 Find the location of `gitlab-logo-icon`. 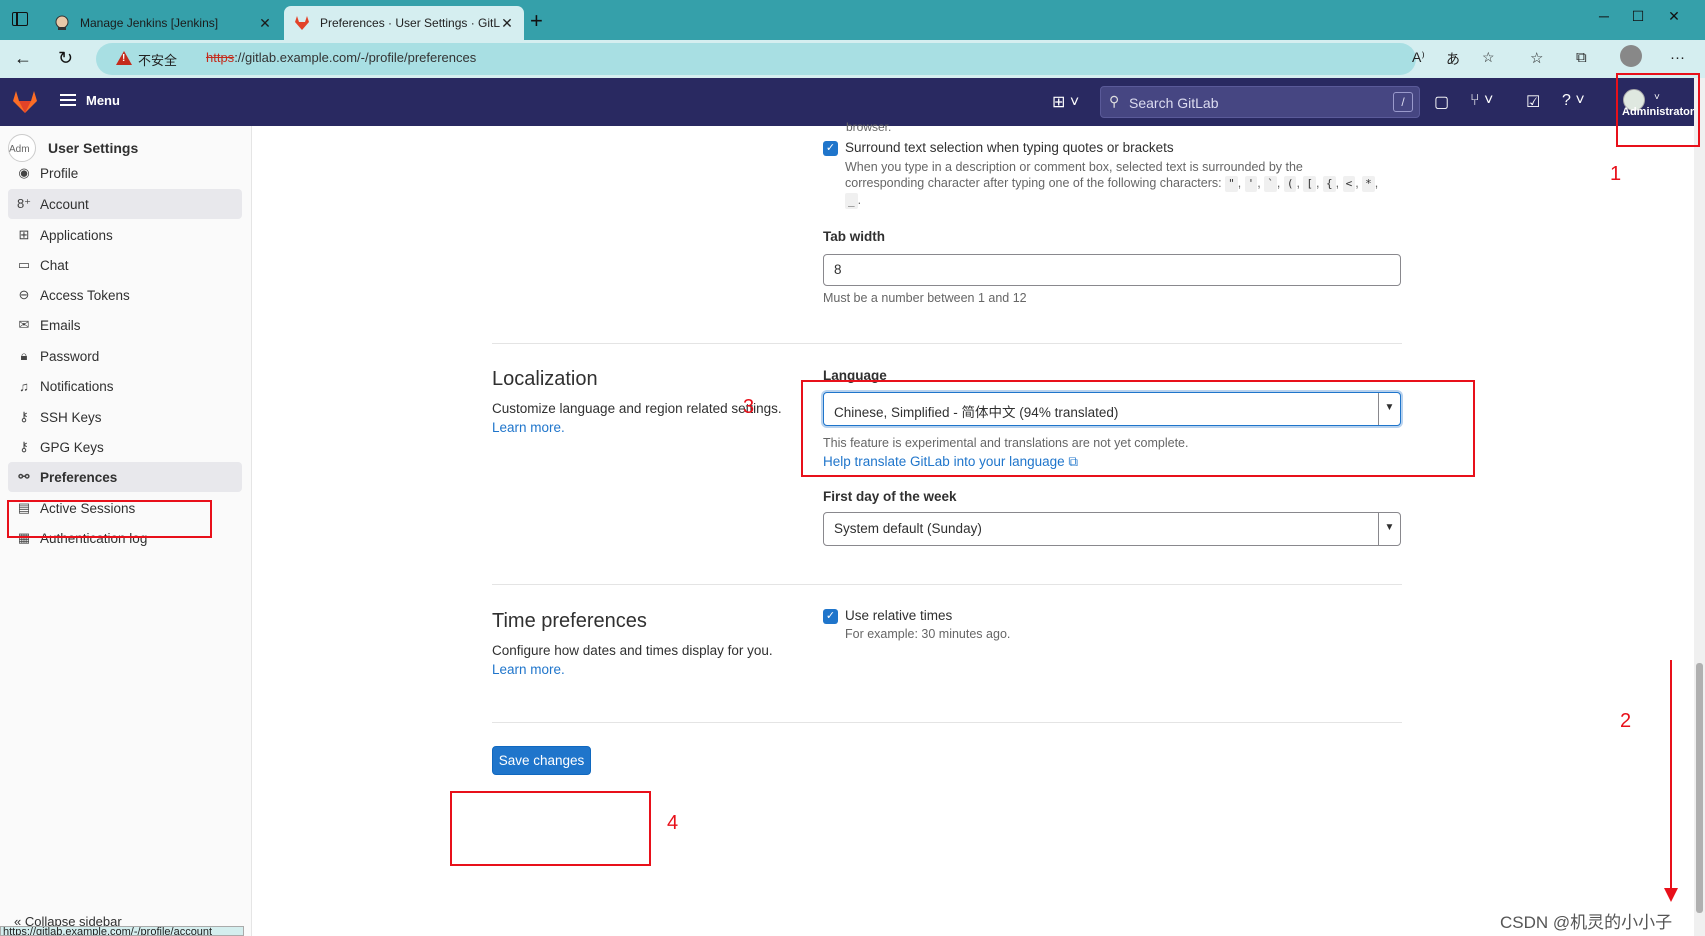

gitlab-logo-icon is located at coordinates (25, 102).